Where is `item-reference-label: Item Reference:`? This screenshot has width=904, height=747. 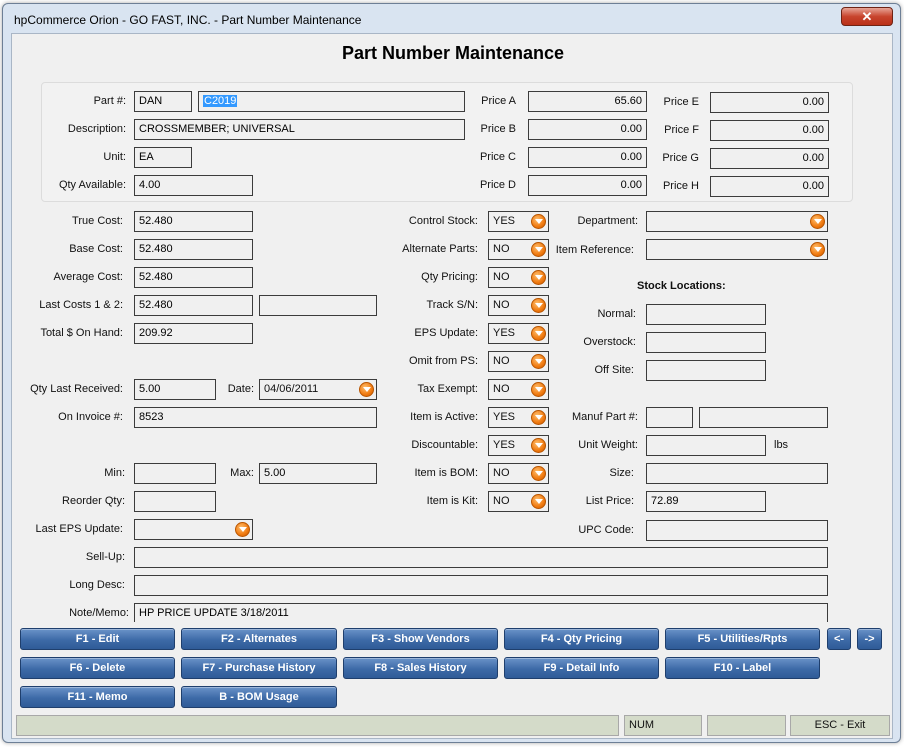 item-reference-label: Item Reference: is located at coordinates (594, 250).